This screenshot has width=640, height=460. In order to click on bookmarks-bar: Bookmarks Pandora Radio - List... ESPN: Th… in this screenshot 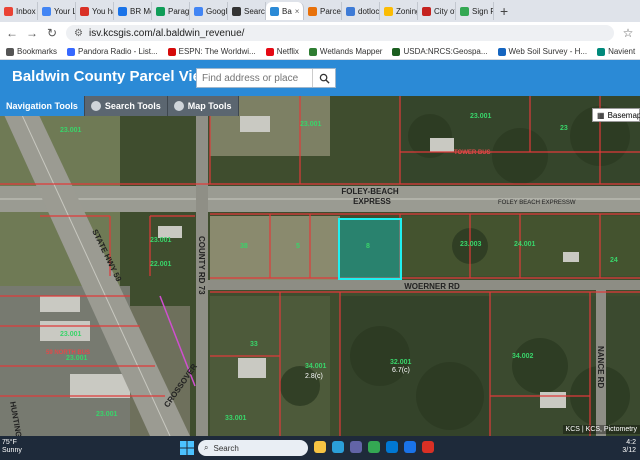, I will do `click(320, 52)`.